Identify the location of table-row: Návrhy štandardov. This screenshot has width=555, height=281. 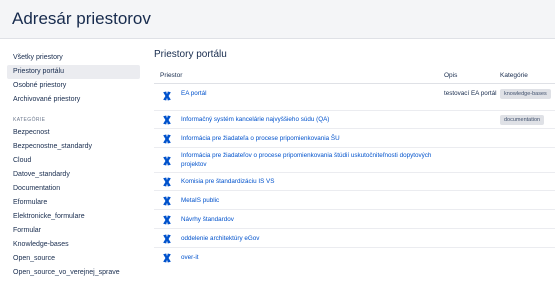
(354, 219).